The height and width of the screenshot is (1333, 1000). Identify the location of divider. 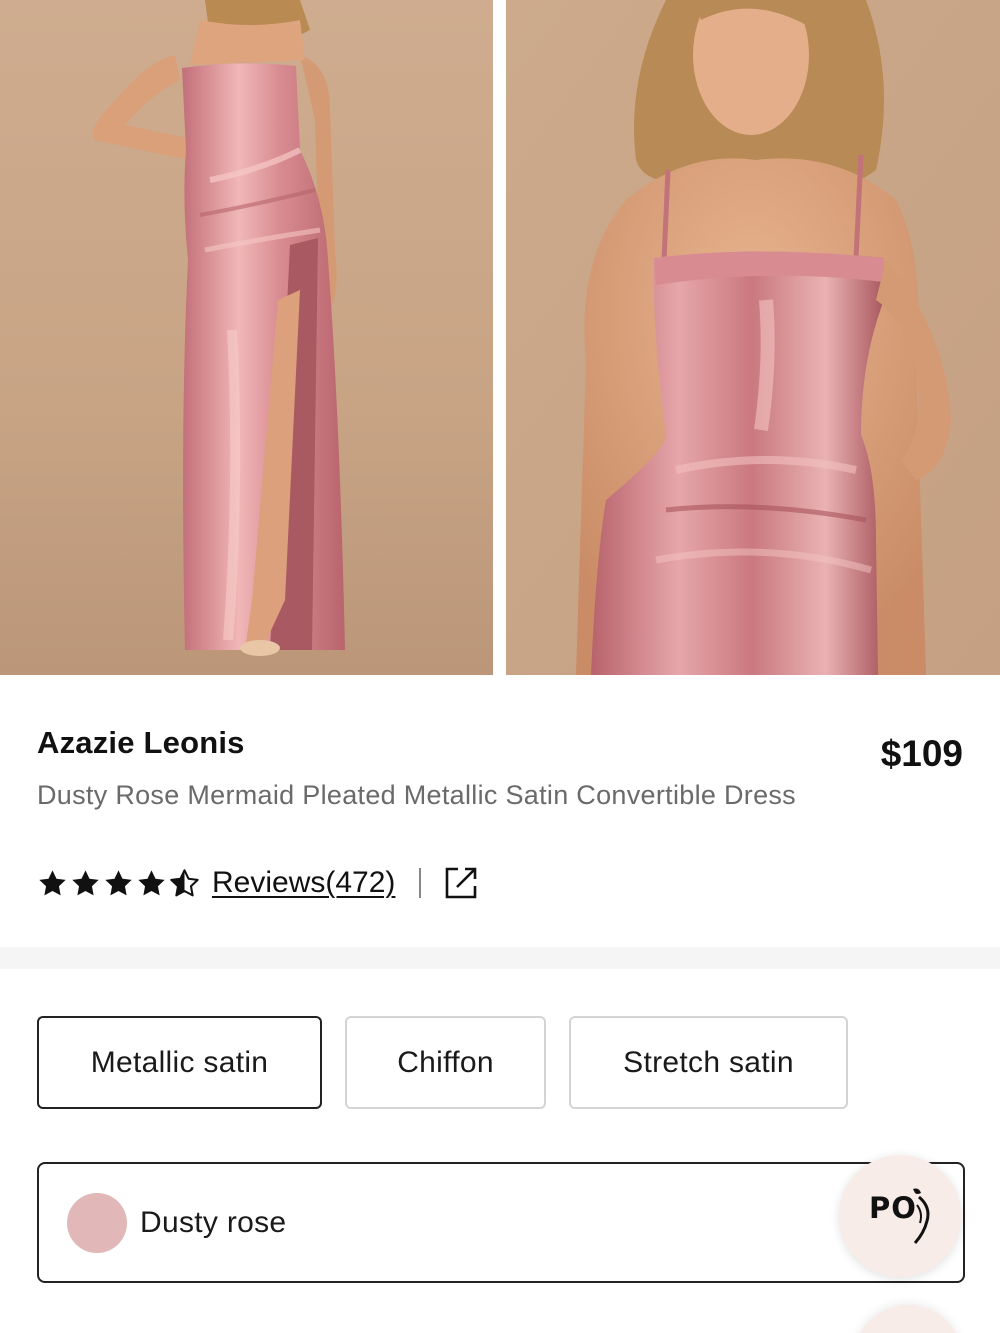
(420, 883).